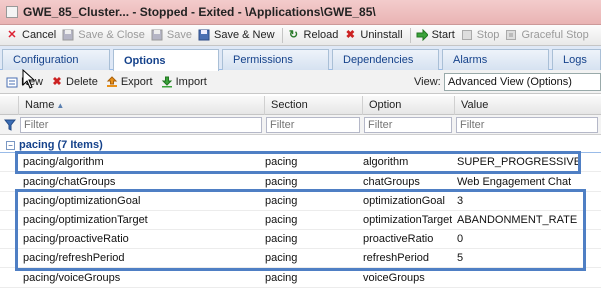 This screenshot has height=292, width=601. I want to click on tab-permissions: Permissions, so click(275, 59).